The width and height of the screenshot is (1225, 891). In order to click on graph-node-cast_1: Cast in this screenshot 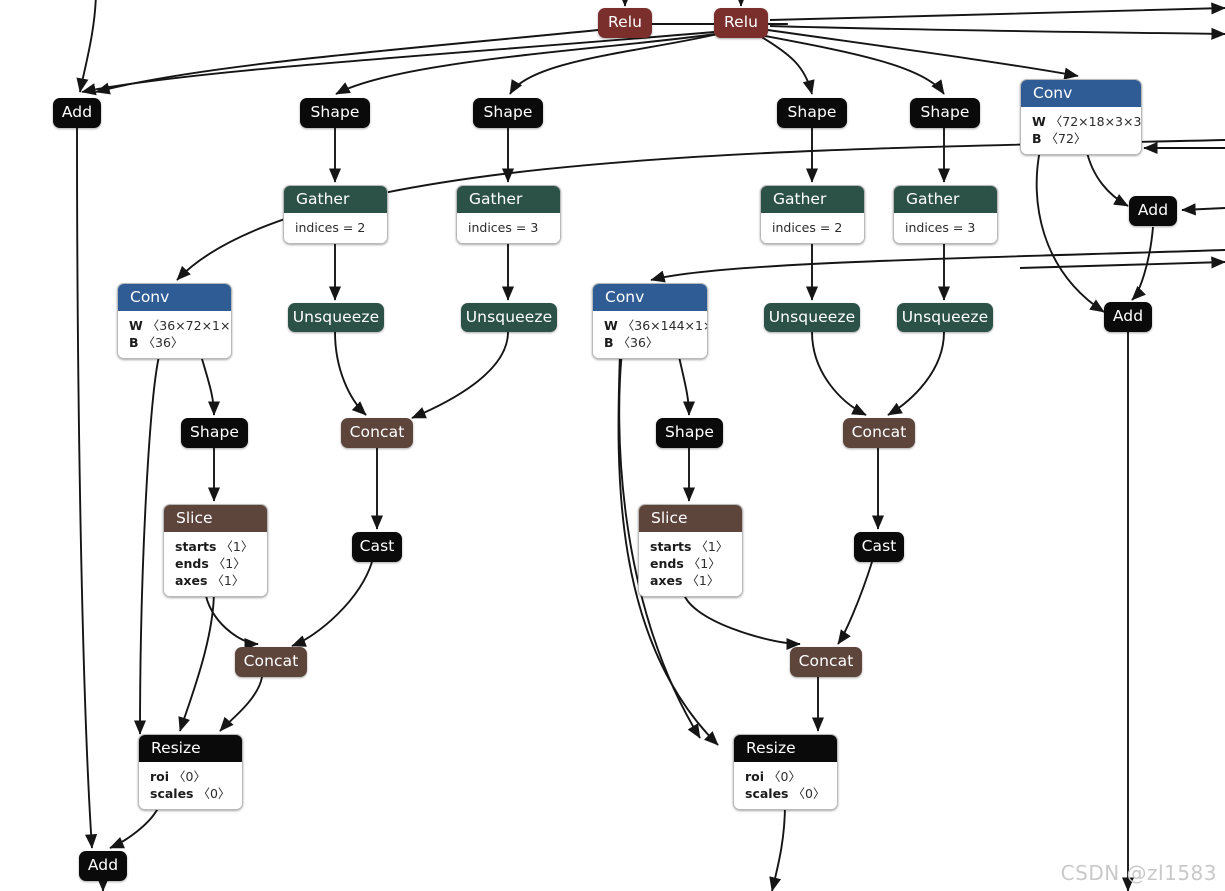, I will do `click(377, 547)`.